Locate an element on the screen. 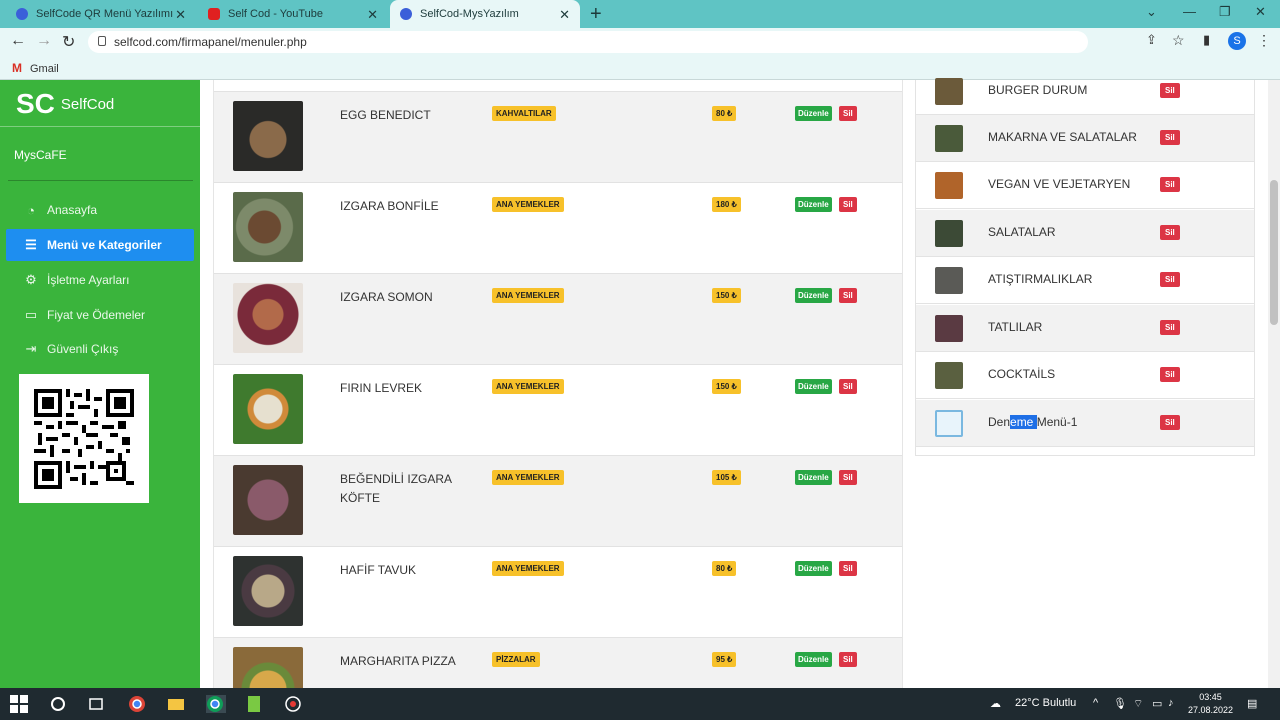 The height and width of the screenshot is (720, 1280). site-favicon-icon is located at coordinates (406, 14).